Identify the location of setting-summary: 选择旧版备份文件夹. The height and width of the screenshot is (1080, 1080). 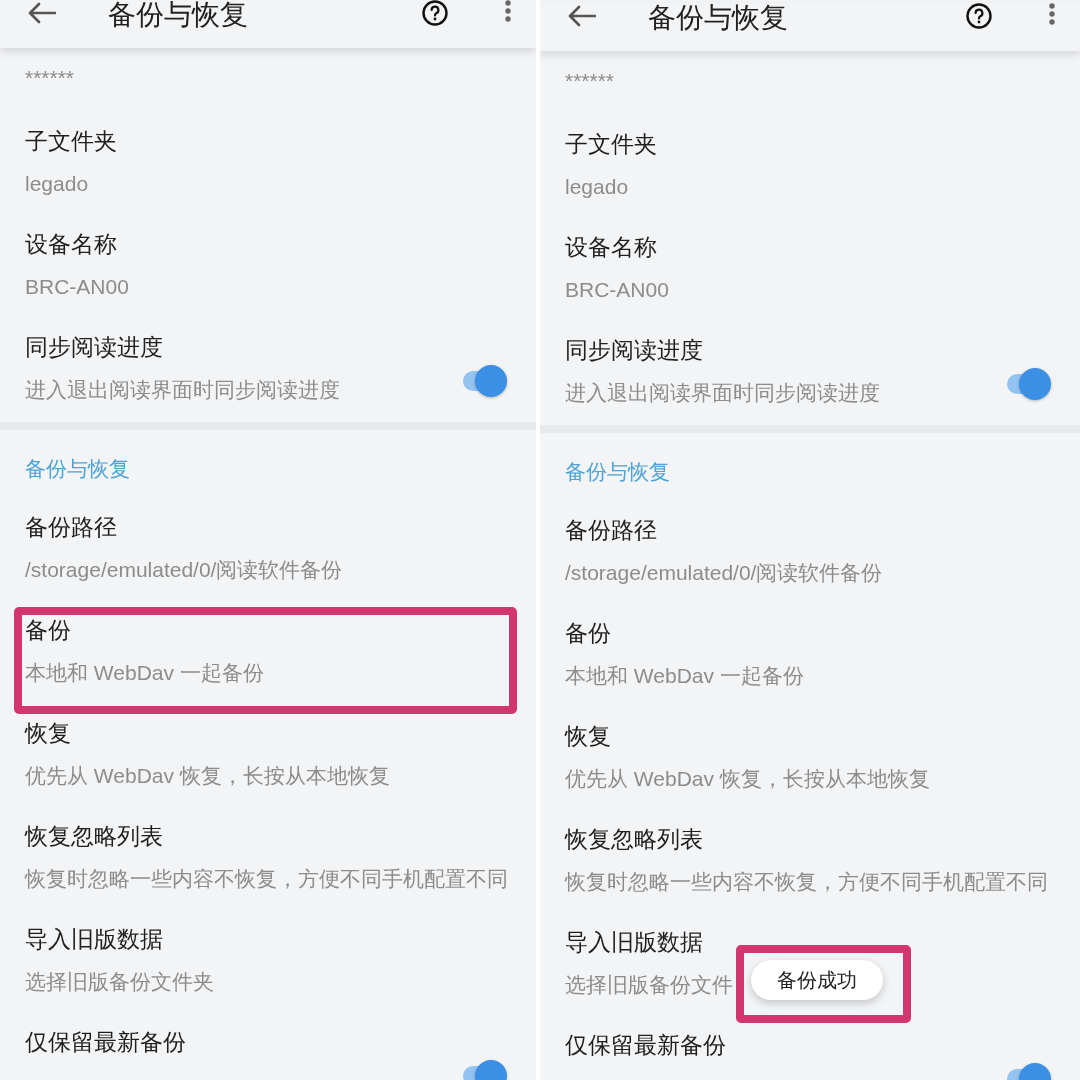
(119, 982).